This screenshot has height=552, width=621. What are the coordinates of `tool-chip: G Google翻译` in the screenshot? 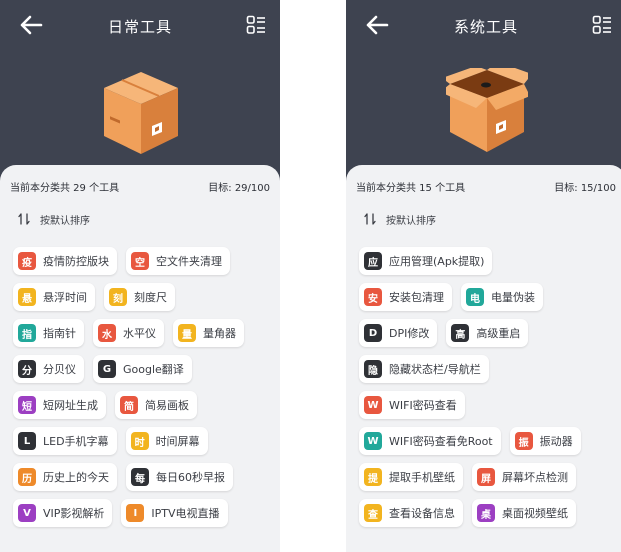 It's located at (142, 369).